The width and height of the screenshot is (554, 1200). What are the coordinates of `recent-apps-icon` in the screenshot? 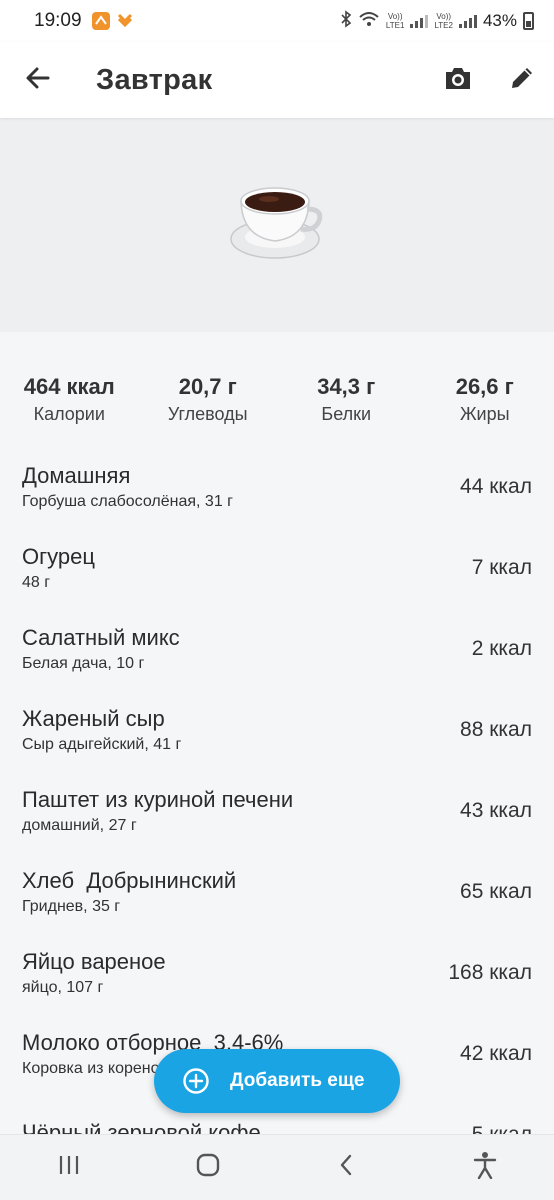 It's located at (69, 1167).